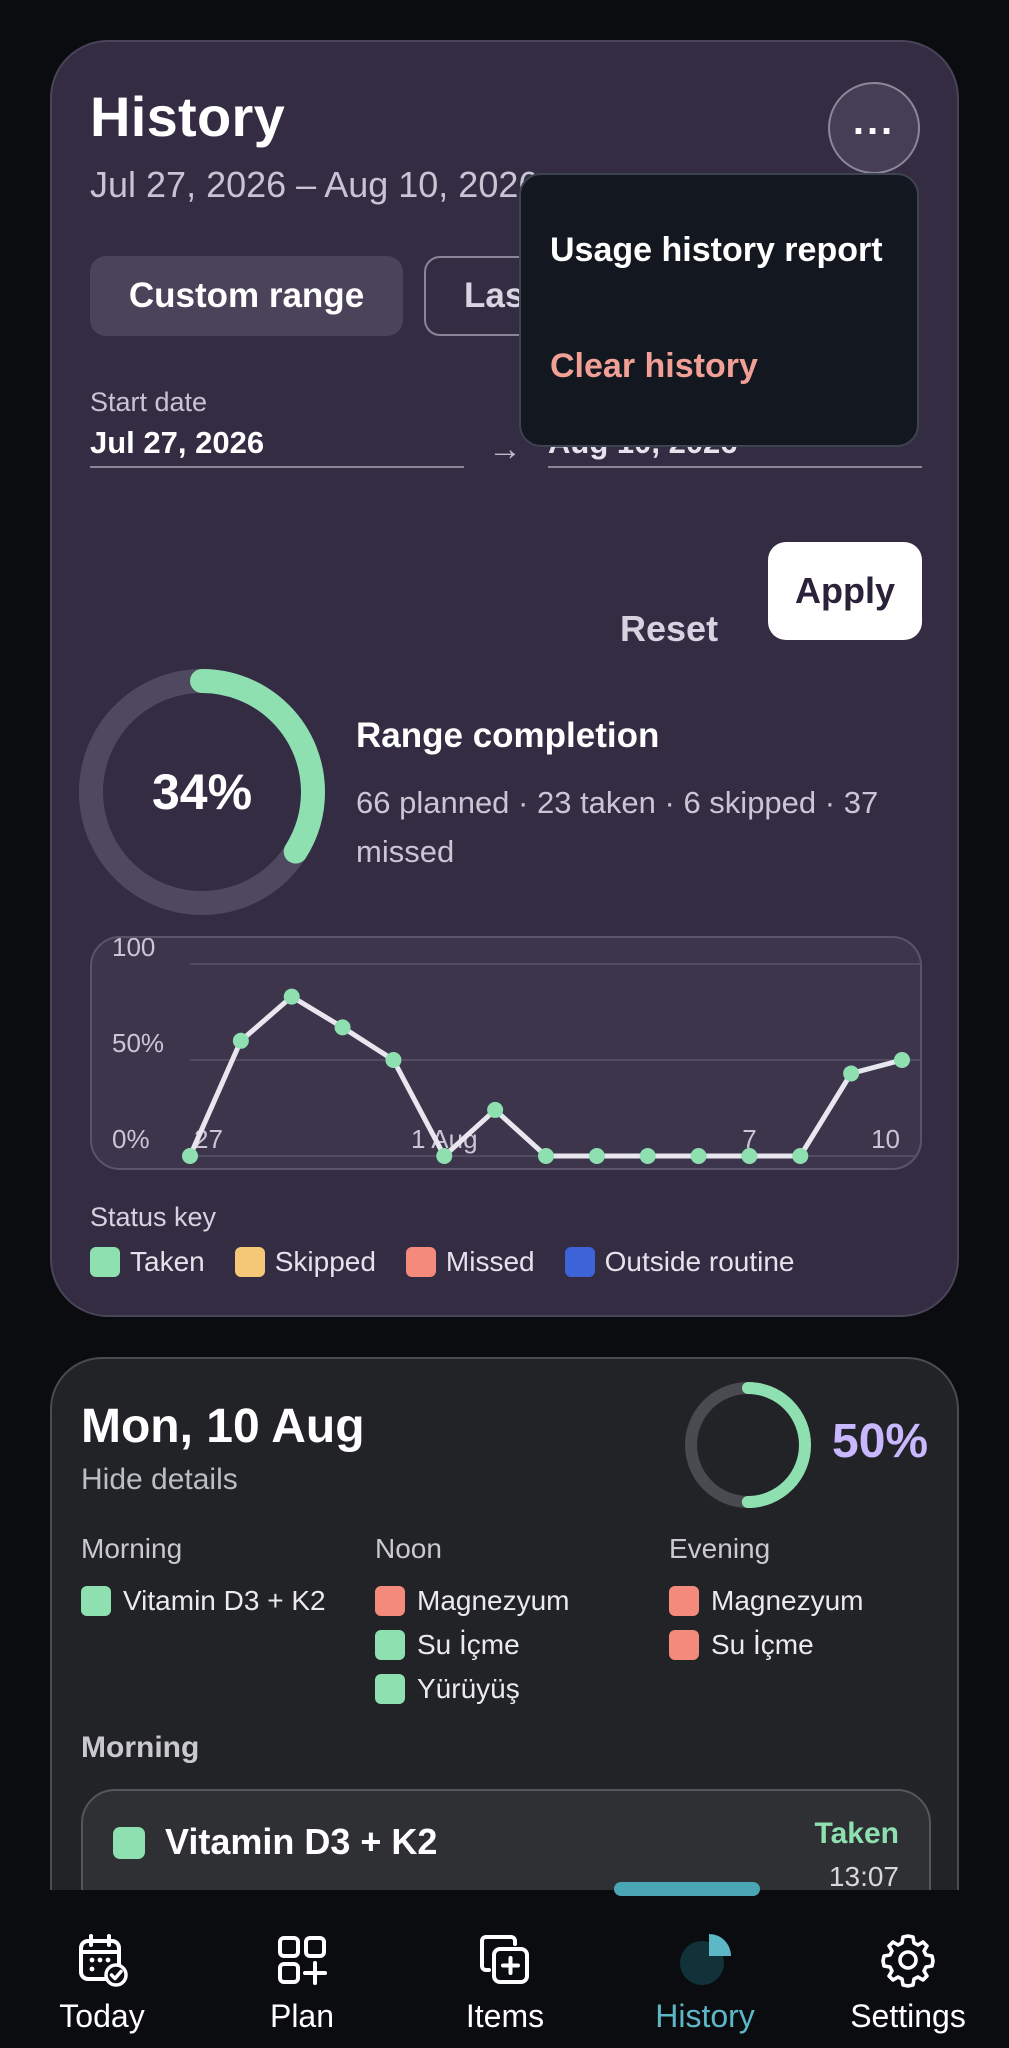 The image size is (1009, 2048). I want to click on item-label: Yürüyüş, so click(468, 1688).